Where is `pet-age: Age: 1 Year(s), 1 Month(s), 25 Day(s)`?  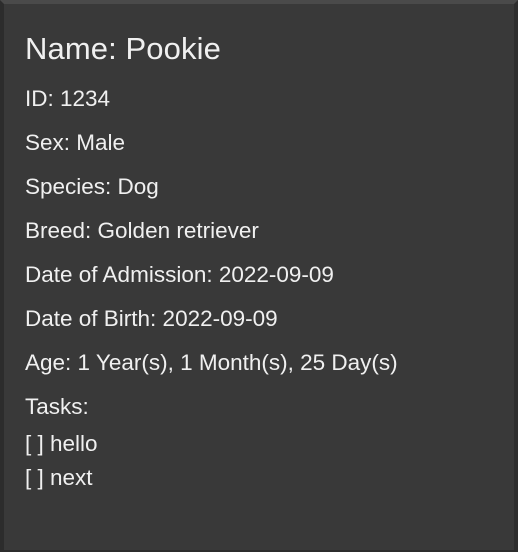
pet-age: Age: 1 Year(s), 1 Month(s), 25 Day(s) is located at coordinates (211, 362).